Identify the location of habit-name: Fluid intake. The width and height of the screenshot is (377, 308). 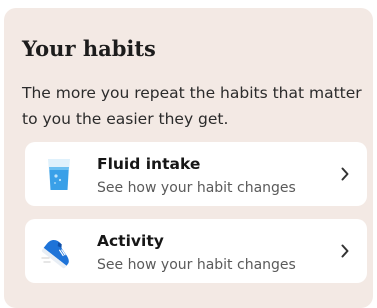
(149, 164).